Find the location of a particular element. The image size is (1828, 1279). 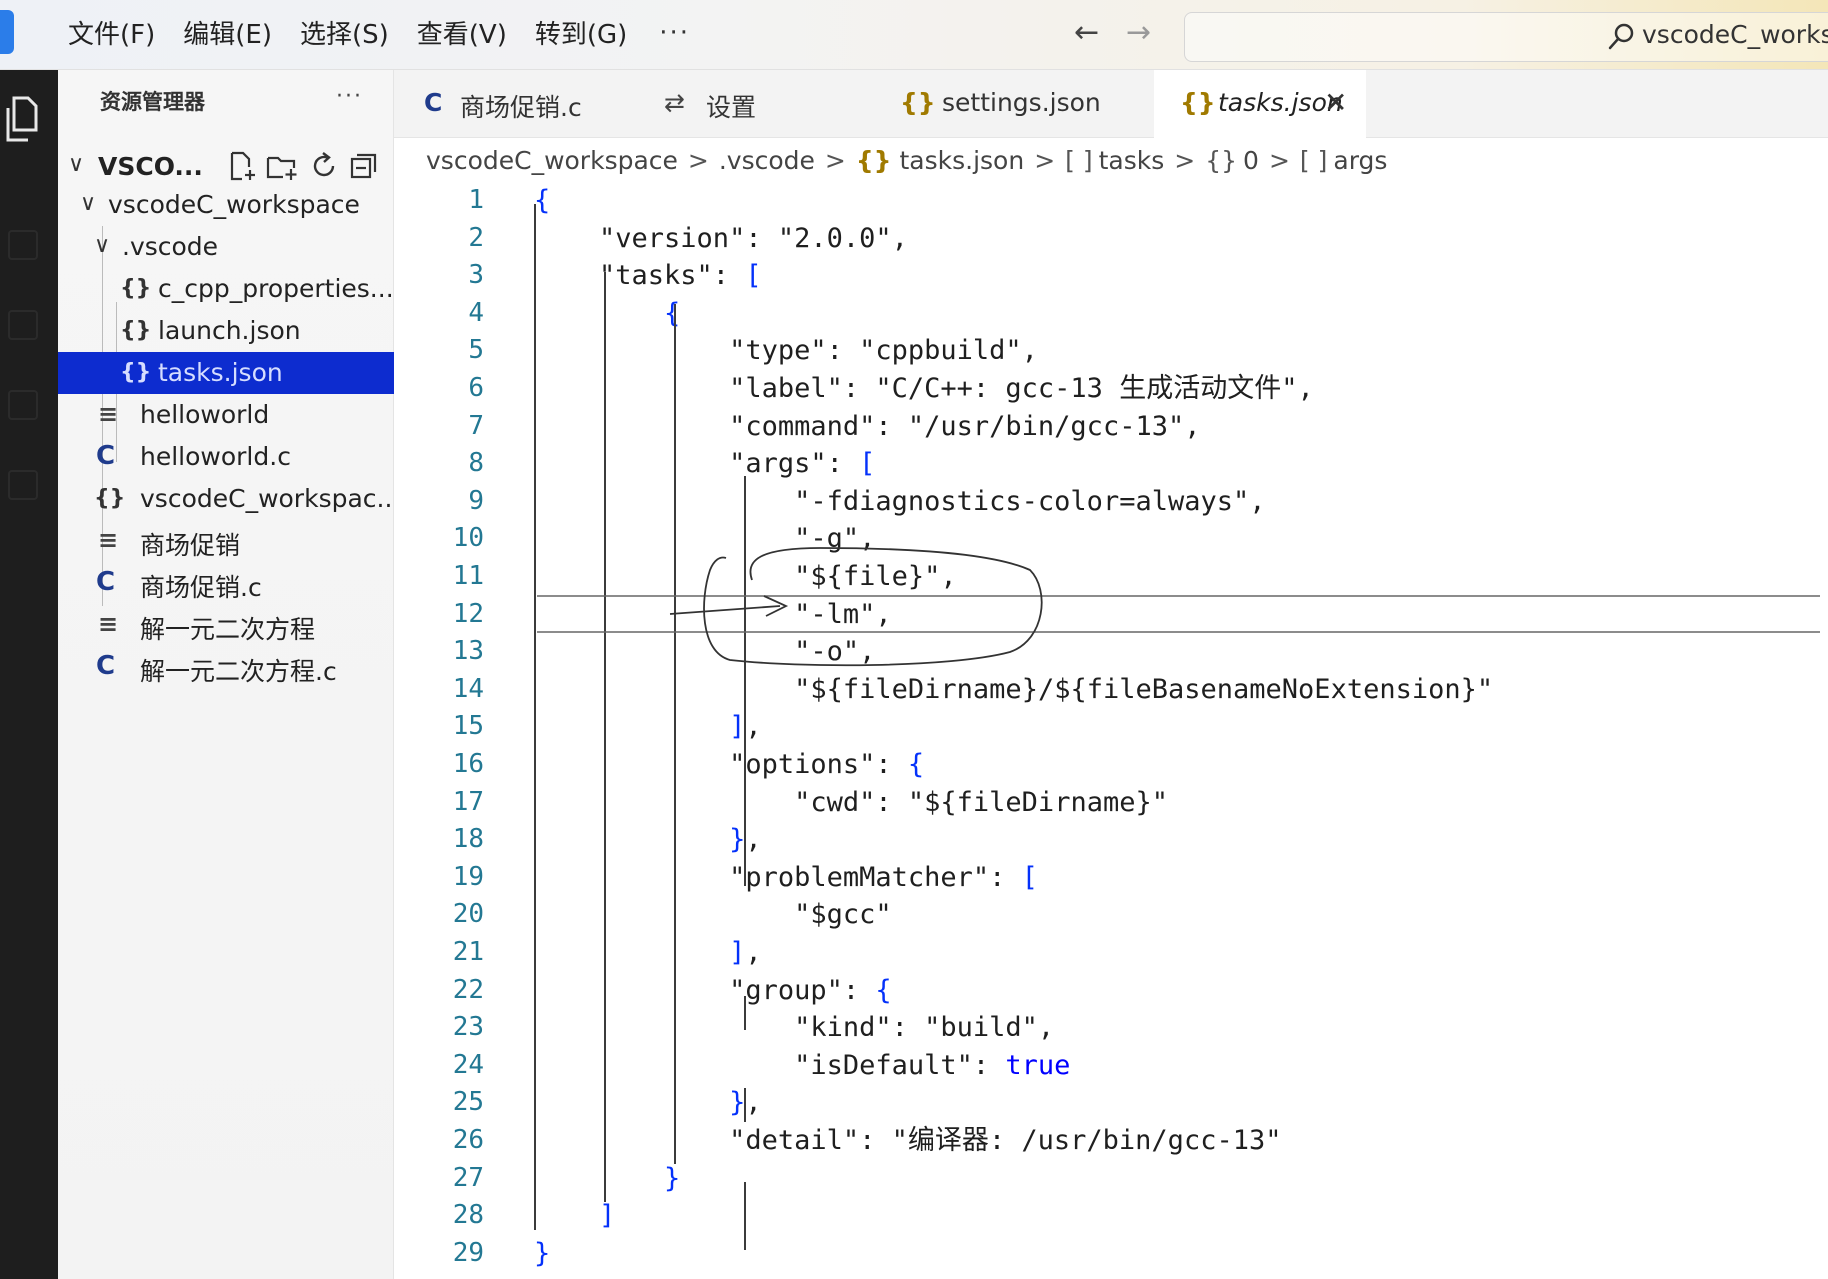

tree-file-launch-json: {} launch.json is located at coordinates (226, 331).